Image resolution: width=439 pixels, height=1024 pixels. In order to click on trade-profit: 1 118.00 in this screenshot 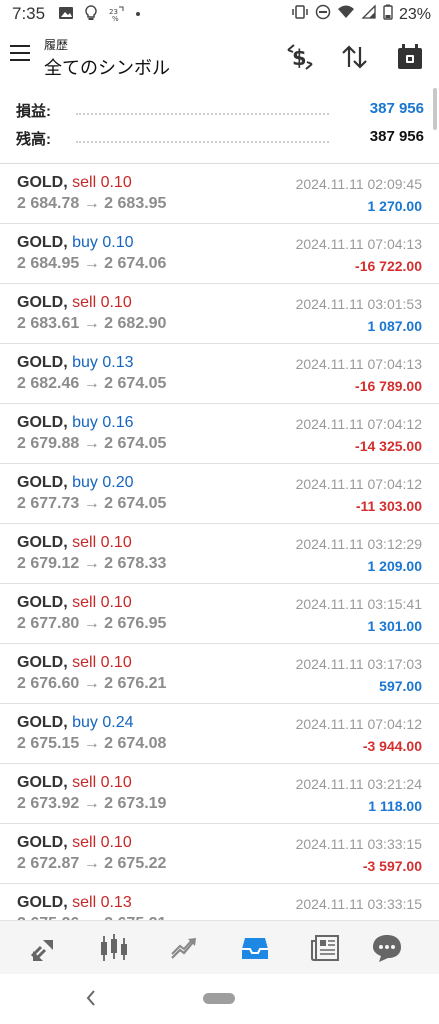, I will do `click(395, 806)`.